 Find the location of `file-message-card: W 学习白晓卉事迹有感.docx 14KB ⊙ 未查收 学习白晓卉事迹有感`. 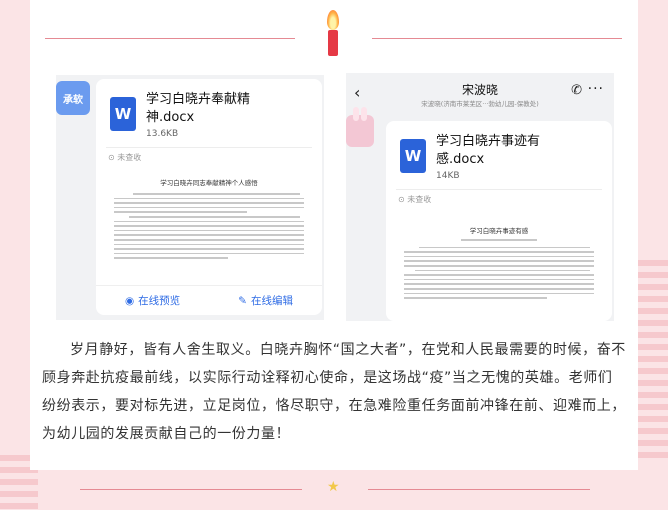

file-message-card: W 学习白晓卉事迹有感.docx 14KB ⊙ 未查收 学习白晓卉事迹有感 is located at coordinates (499, 221).